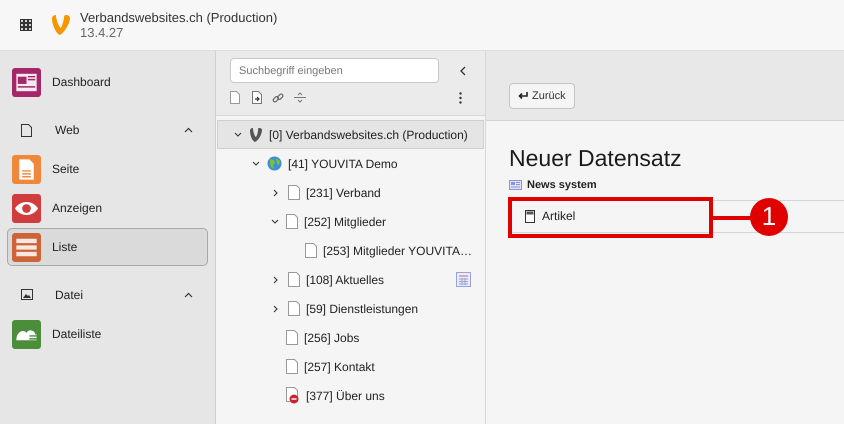 The image size is (844, 424). What do you see at coordinates (515, 185) in the screenshot?
I see `news-icon` at bounding box center [515, 185].